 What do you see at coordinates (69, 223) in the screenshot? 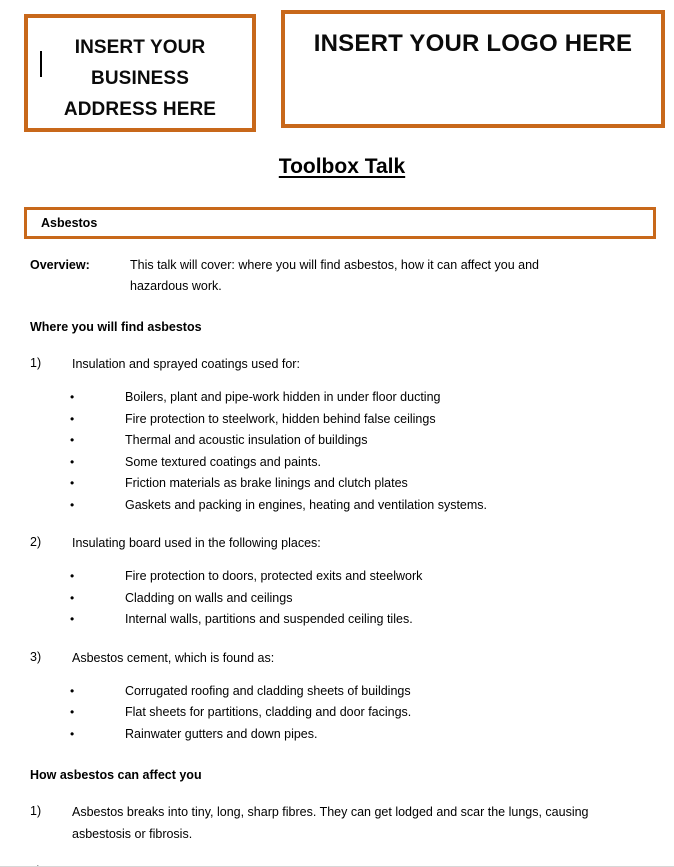
I see `topic-label: Asbestos` at bounding box center [69, 223].